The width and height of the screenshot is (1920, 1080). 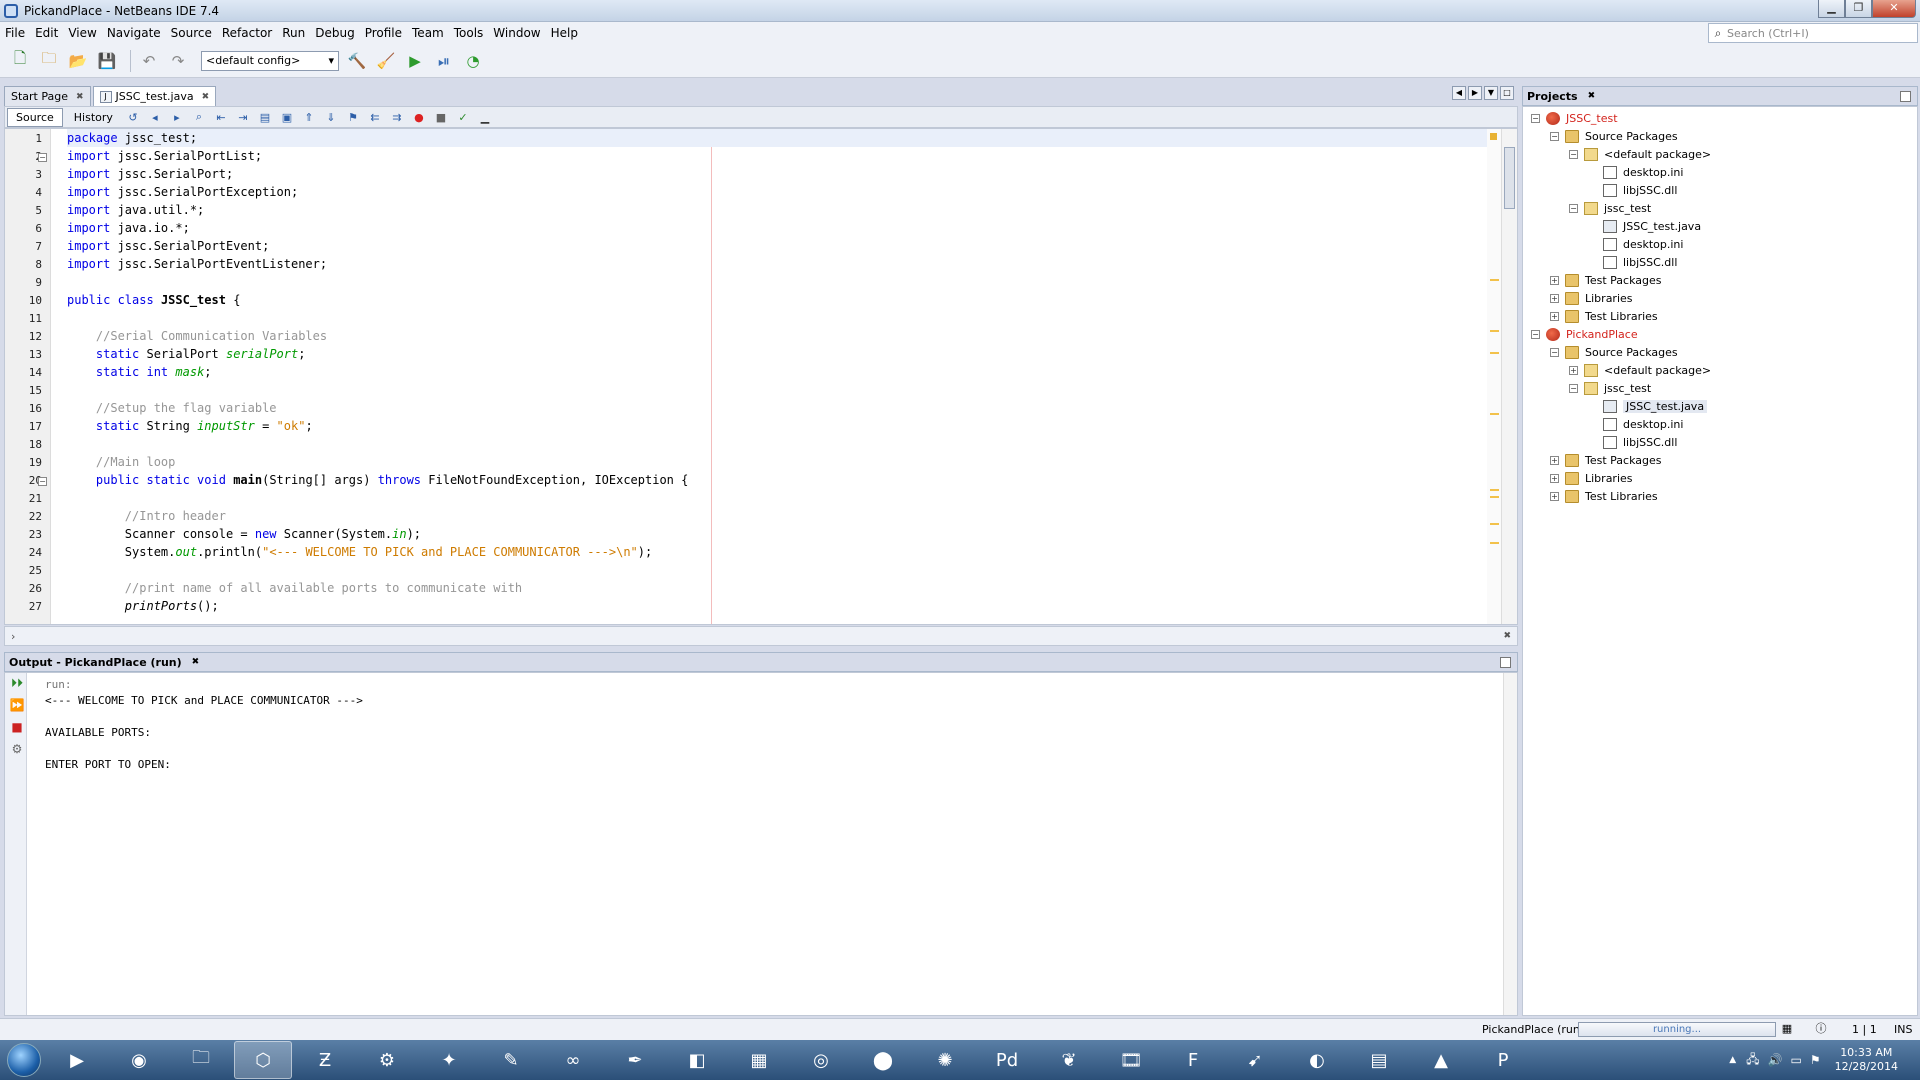 I want to click on scroll-right-icon: ▶, so click(x=1475, y=93).